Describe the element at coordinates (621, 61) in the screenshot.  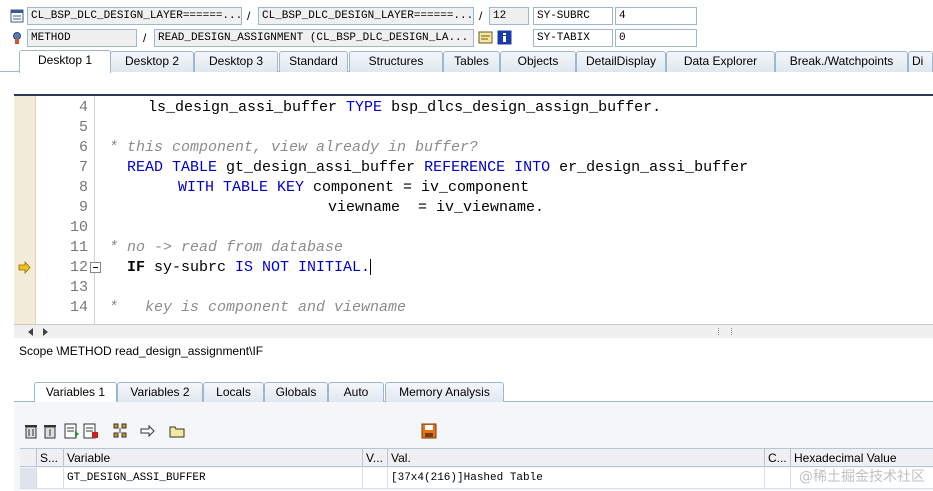
I see `tab-detail-display: DetailDisplay` at that location.